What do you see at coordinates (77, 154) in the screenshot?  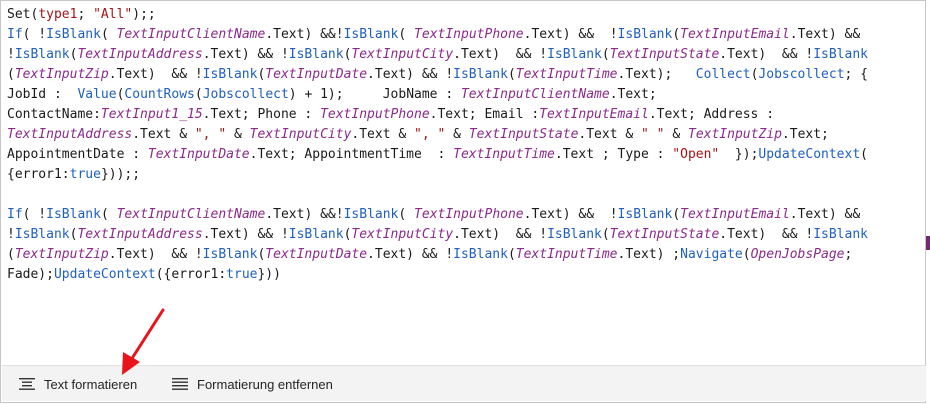 I see `code-token: AppointmentDate :` at bounding box center [77, 154].